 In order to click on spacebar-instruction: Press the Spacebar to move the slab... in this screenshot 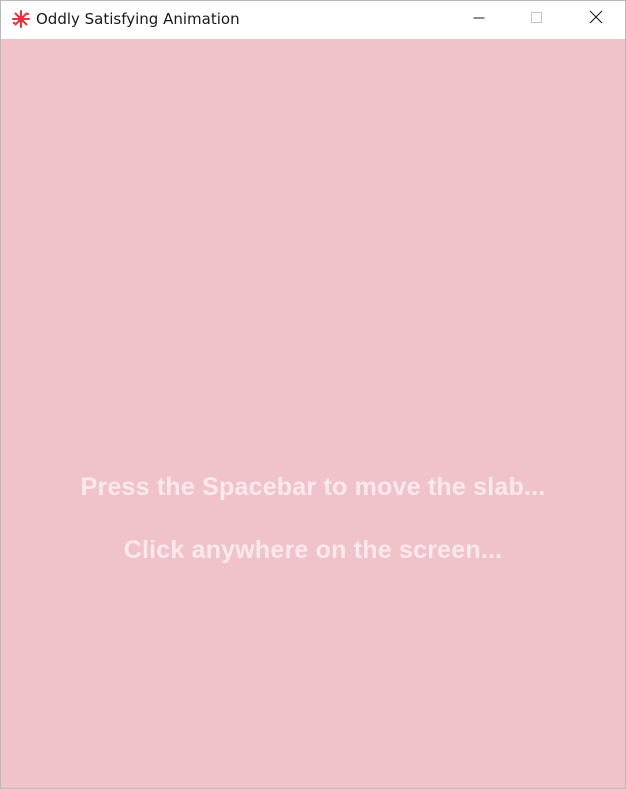, I will do `click(313, 487)`.